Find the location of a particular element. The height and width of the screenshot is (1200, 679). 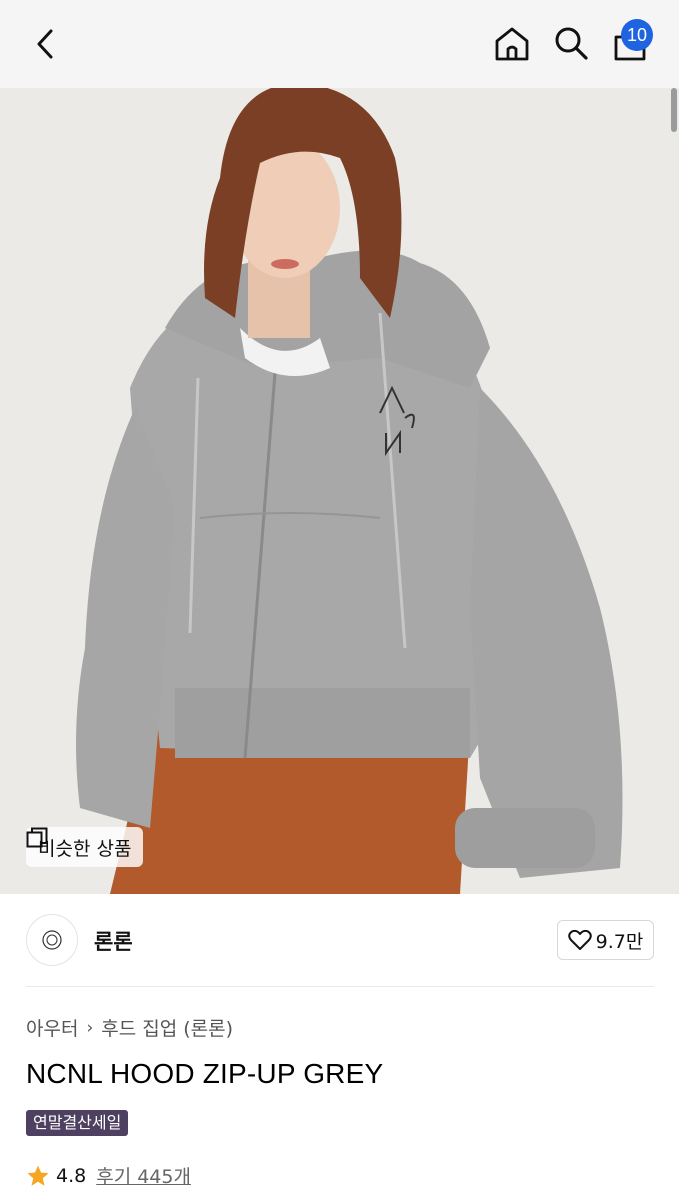

cart-count-badge: 10 is located at coordinates (637, 35).